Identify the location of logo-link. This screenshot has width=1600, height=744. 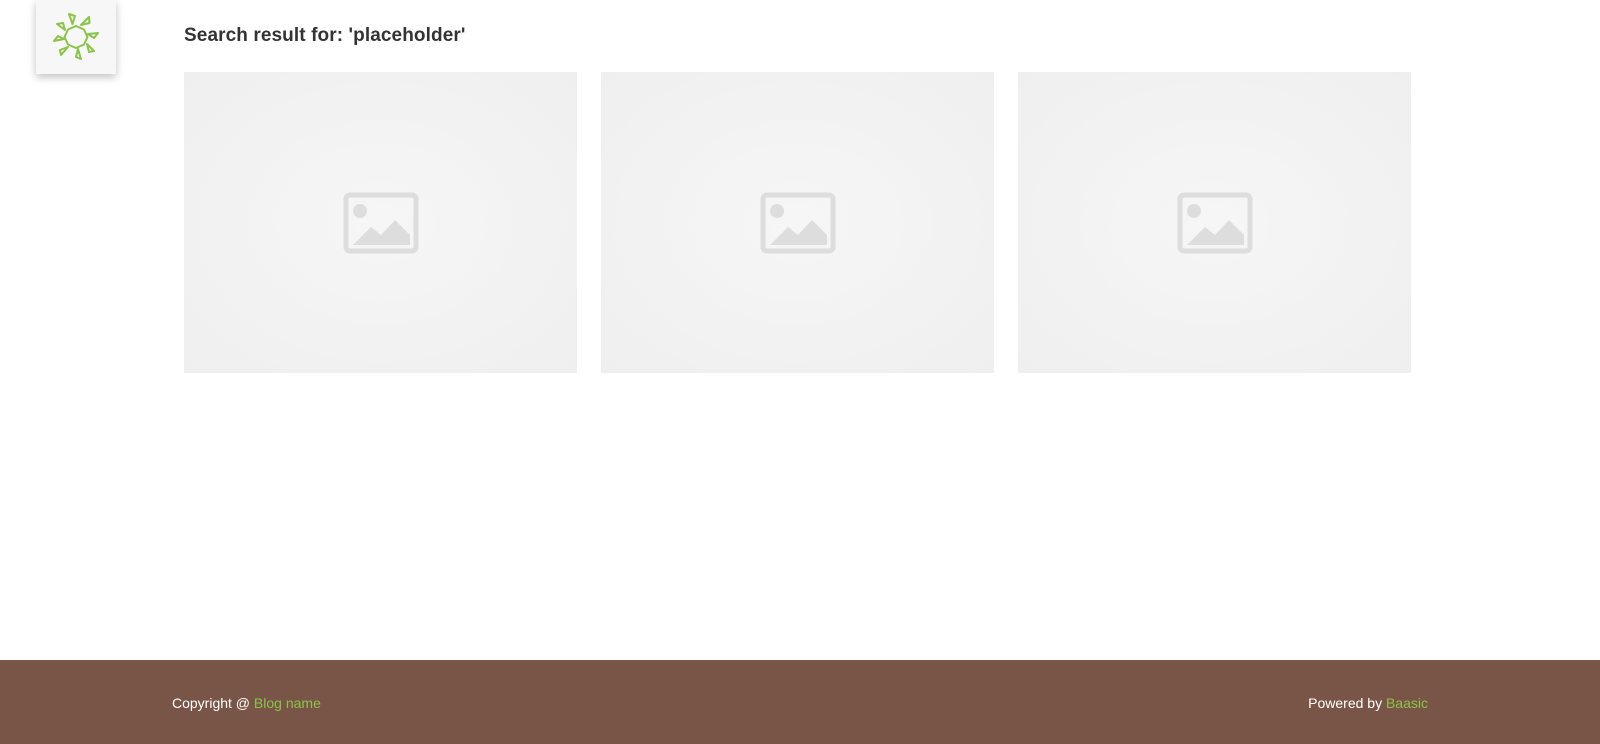
(76, 37).